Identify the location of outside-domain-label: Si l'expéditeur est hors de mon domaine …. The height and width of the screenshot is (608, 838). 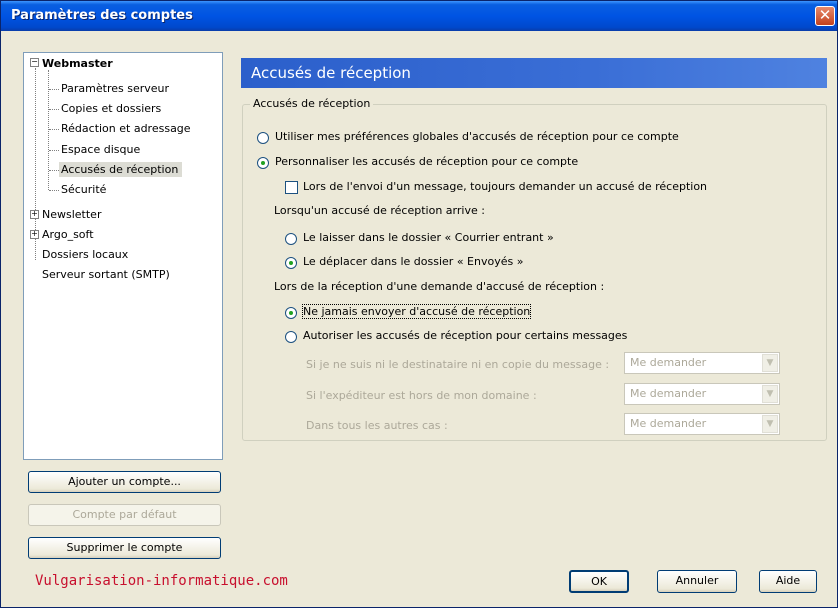
(421, 395).